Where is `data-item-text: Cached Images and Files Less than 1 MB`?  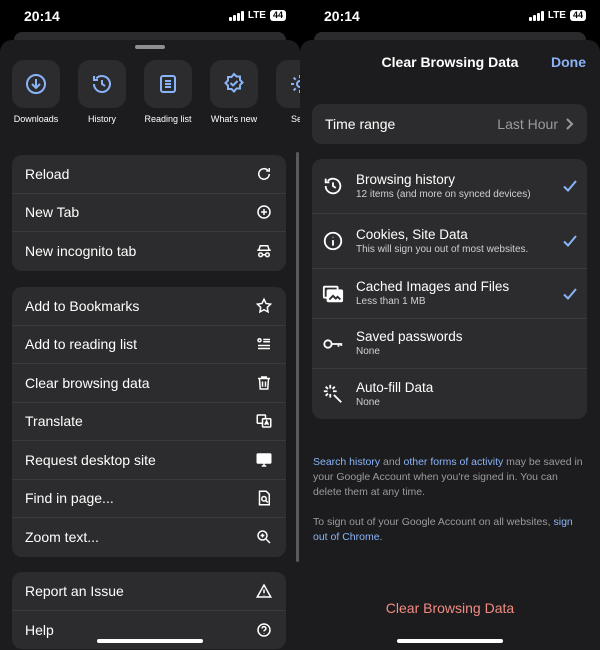 data-item-text: Cached Images and Files Less than 1 MB is located at coordinates (452, 293).